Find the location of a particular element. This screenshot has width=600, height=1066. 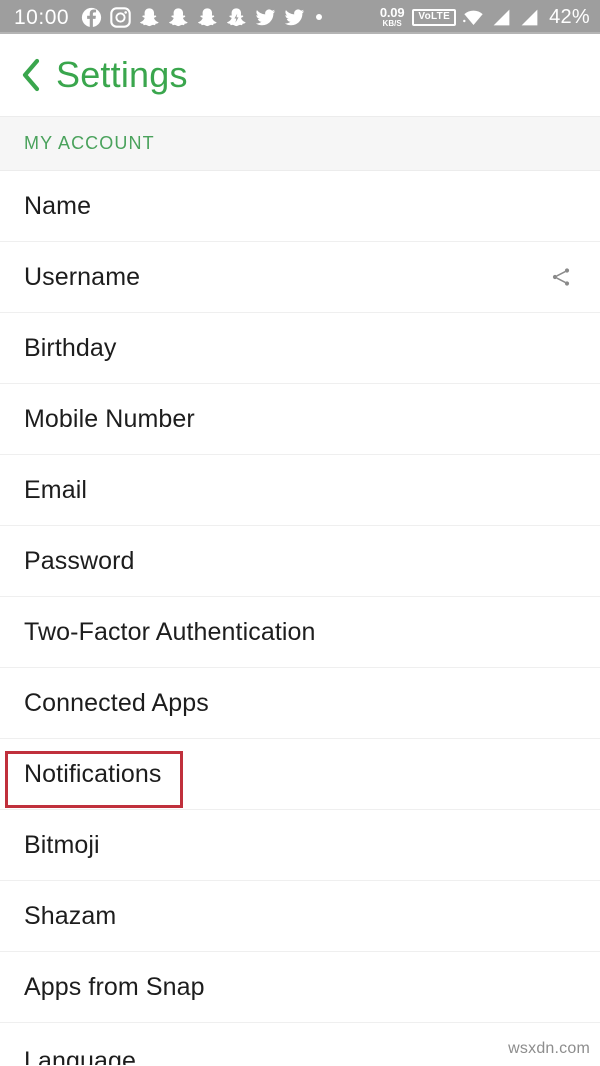

settings-row-notifications: Notifications is located at coordinates (300, 774).